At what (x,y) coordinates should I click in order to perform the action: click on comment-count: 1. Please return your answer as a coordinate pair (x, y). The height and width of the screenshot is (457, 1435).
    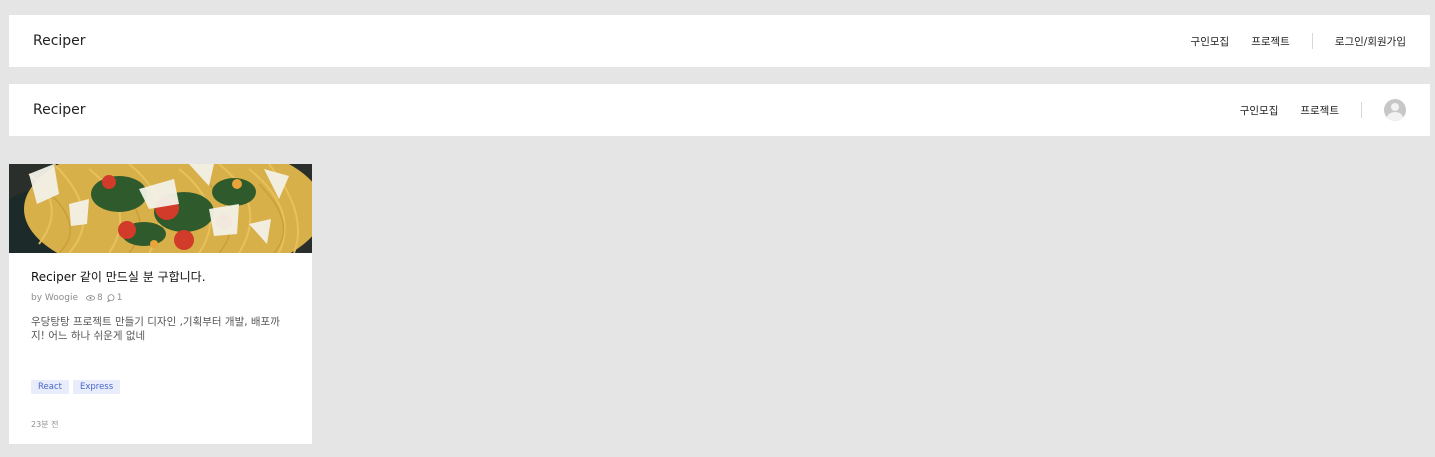
    Looking at the image, I should click on (119, 298).